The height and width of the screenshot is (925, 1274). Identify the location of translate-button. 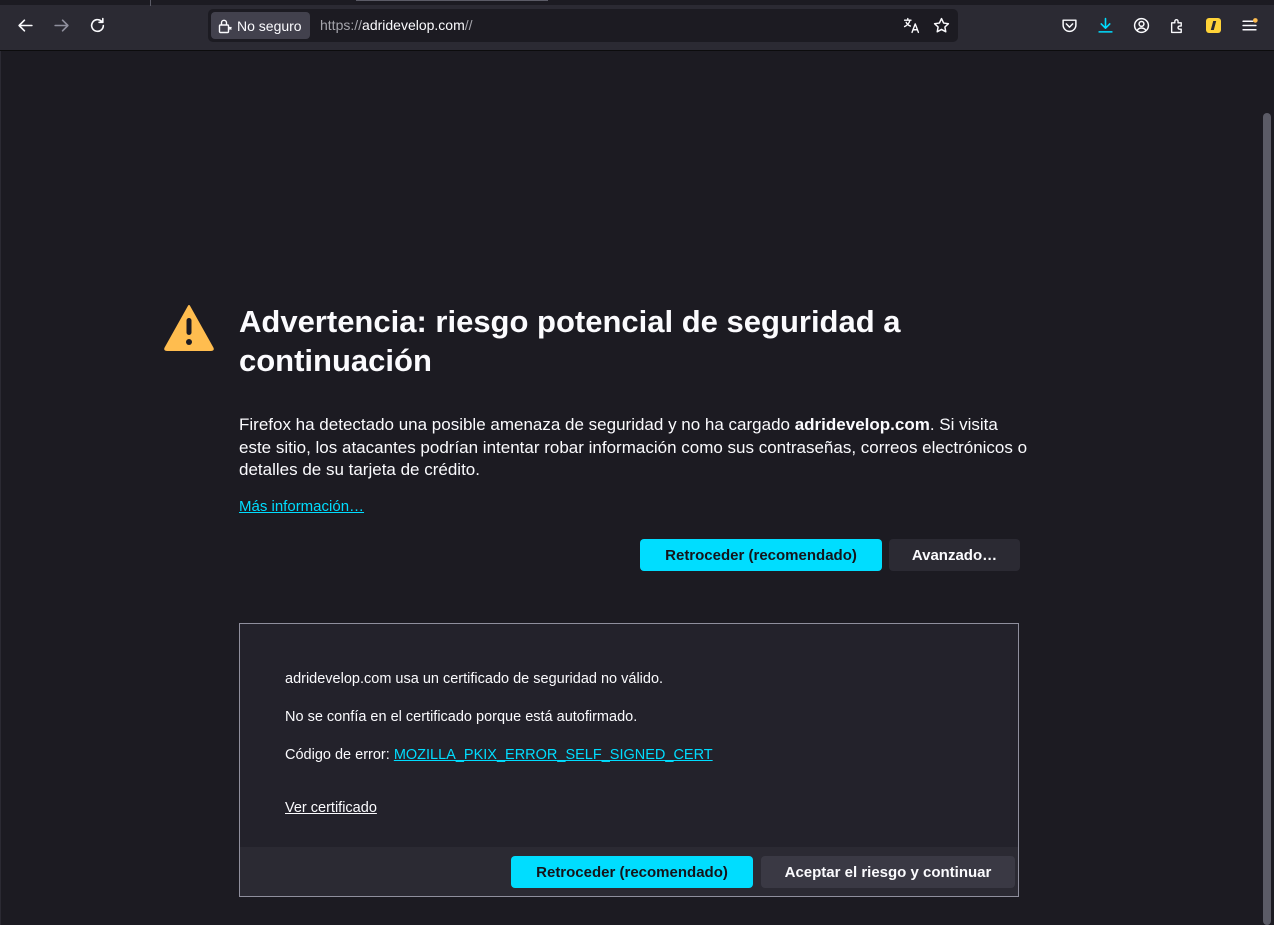
(911, 25).